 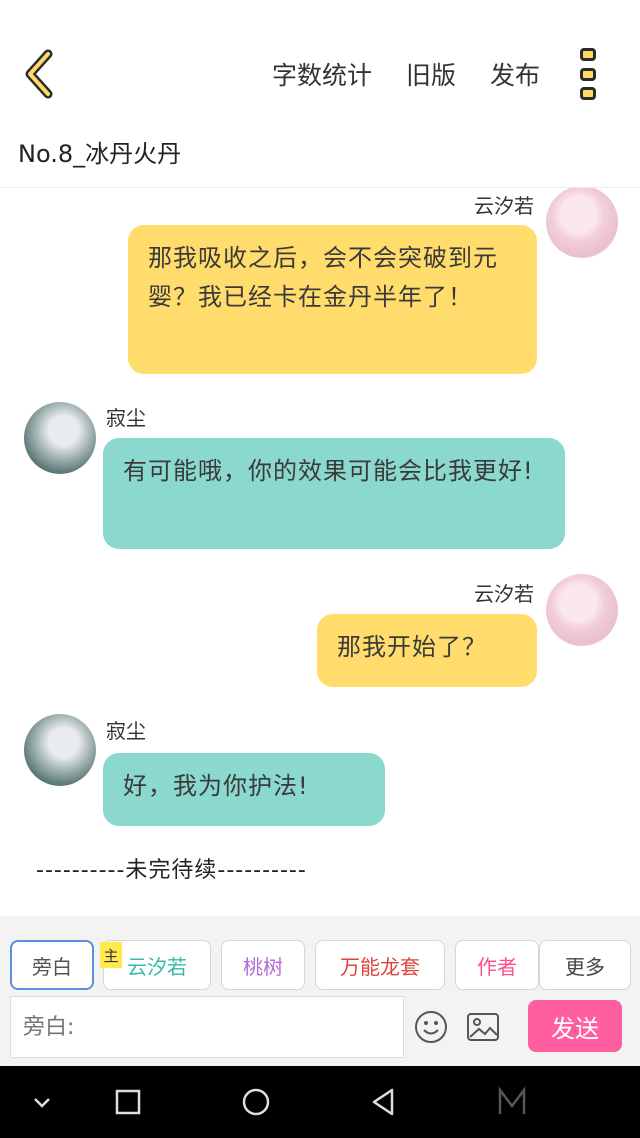 I want to click on old-version-button: 旧版, so click(x=431, y=74).